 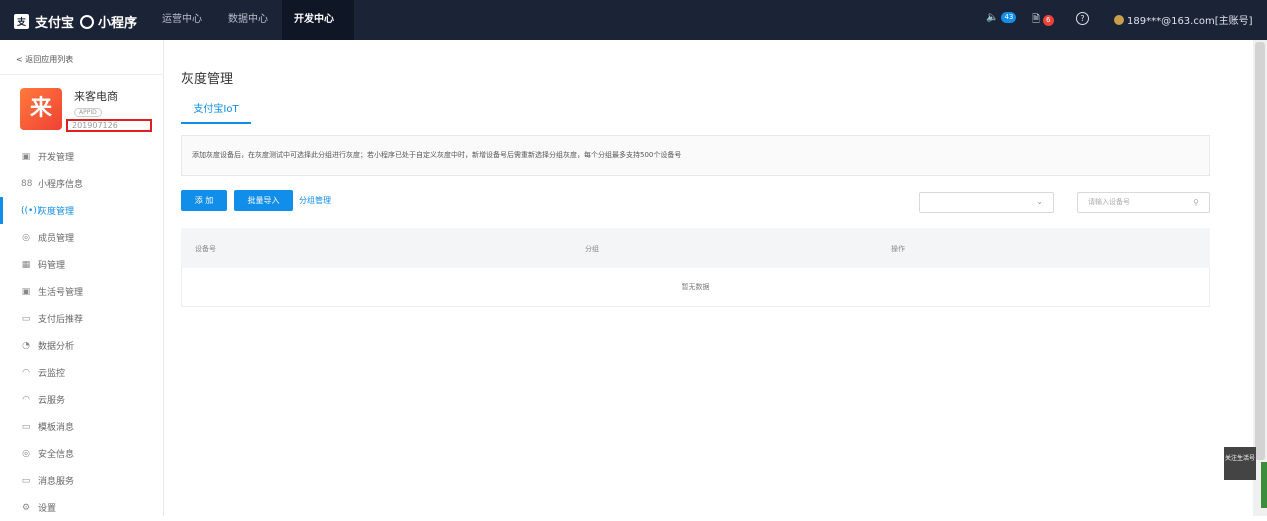 I want to click on column-device-id: 设备号, so click(x=205, y=249).